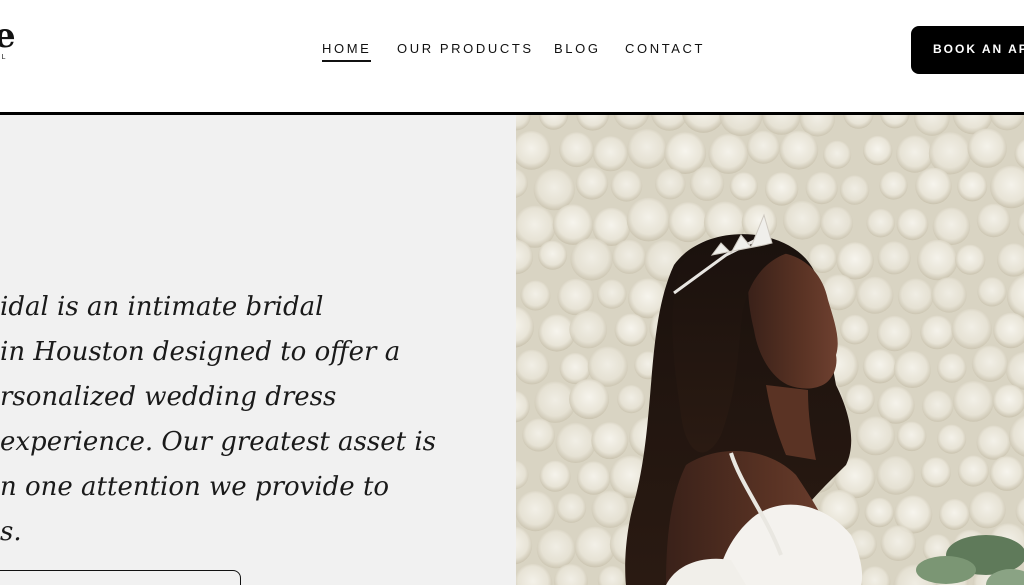 The image size is (1024, 585). Describe the element at coordinates (200, 352) in the screenshot. I see `intro-line: in Houston designed to offer a` at that location.